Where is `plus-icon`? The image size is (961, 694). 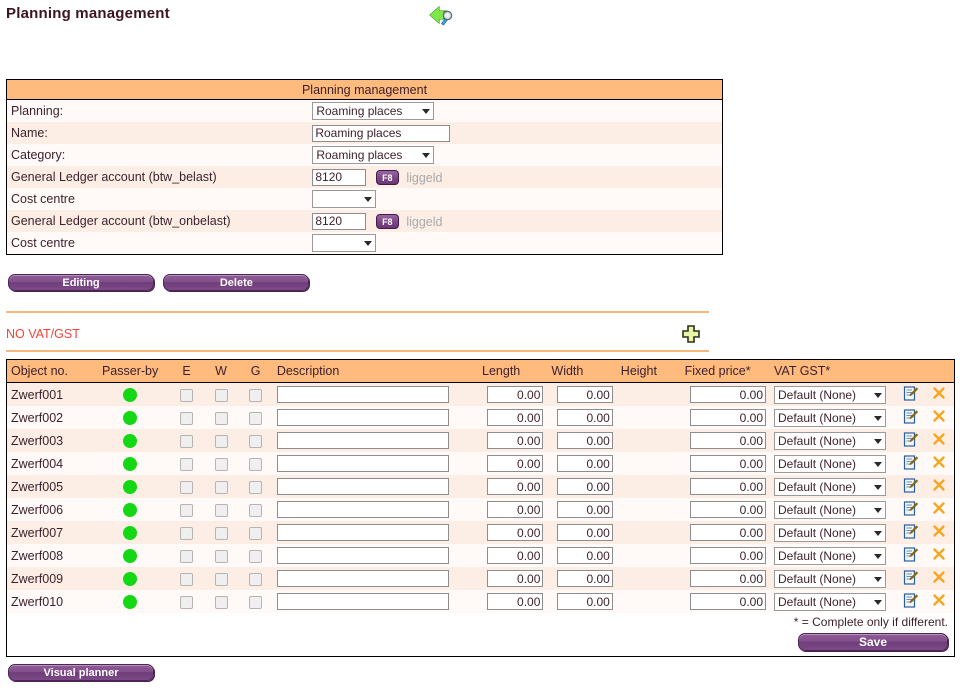
plus-icon is located at coordinates (691, 334).